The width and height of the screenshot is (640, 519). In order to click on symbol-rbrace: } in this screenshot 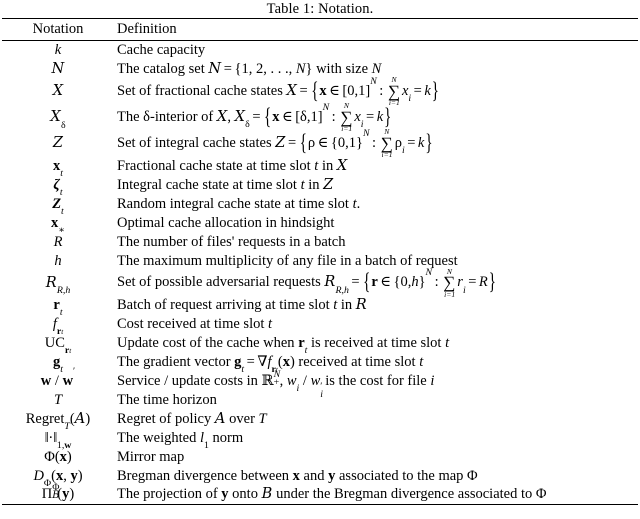, I will do `click(309, 68)`.